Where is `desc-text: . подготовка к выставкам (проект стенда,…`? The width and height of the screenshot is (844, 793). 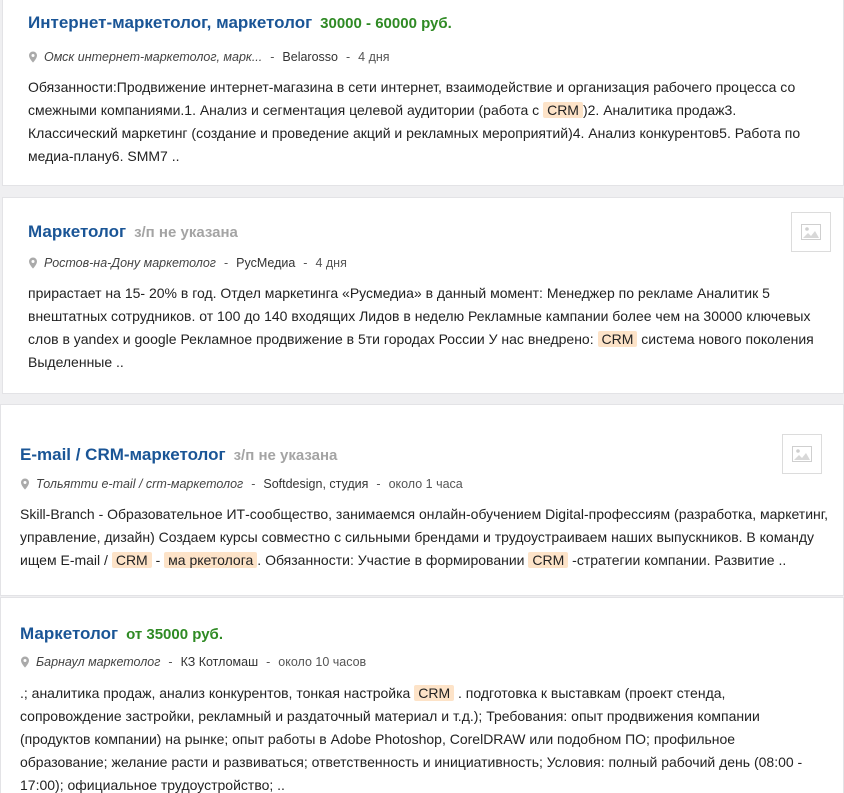
desc-text: . подготовка к выставкам (проект стенда,… is located at coordinates (411, 739).